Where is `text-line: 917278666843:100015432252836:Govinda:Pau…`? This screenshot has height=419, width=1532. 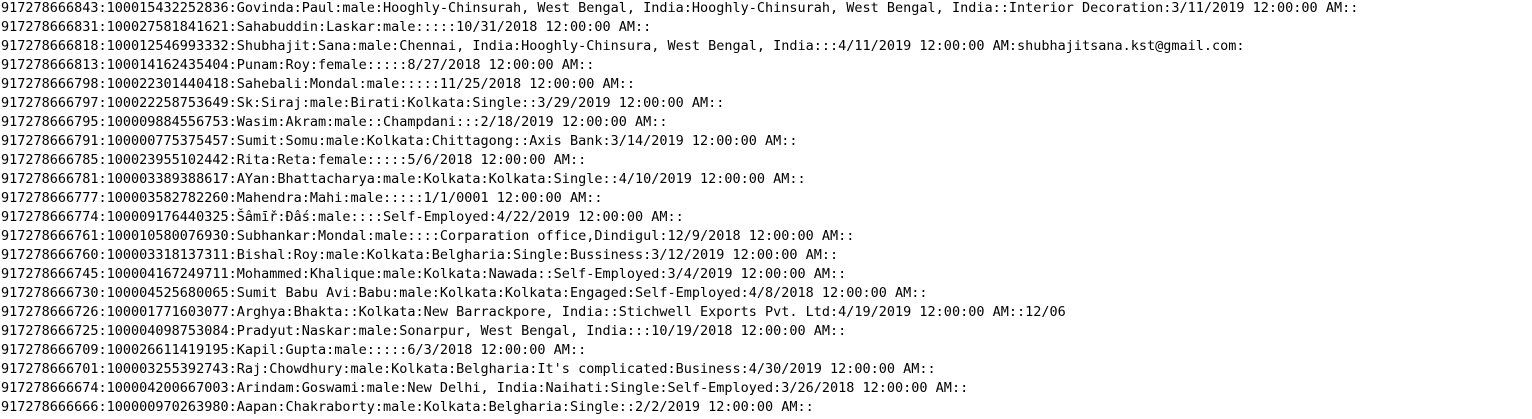
text-line: 917278666843:100015432252836:Govinda:Pau… is located at coordinates (680, 8).